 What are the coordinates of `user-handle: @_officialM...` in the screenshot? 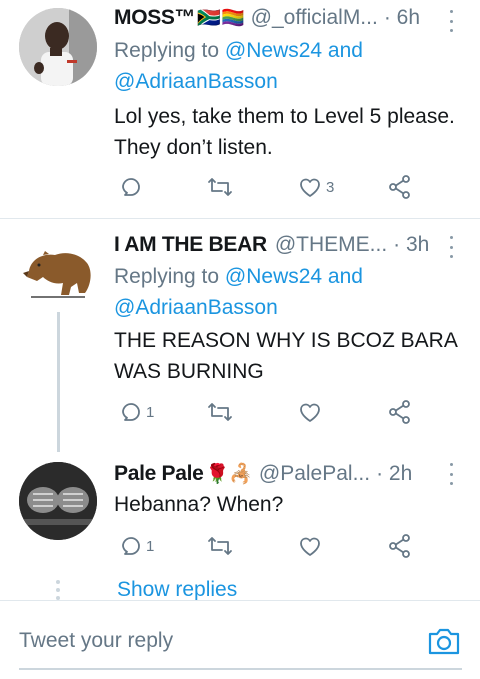 It's located at (314, 18).